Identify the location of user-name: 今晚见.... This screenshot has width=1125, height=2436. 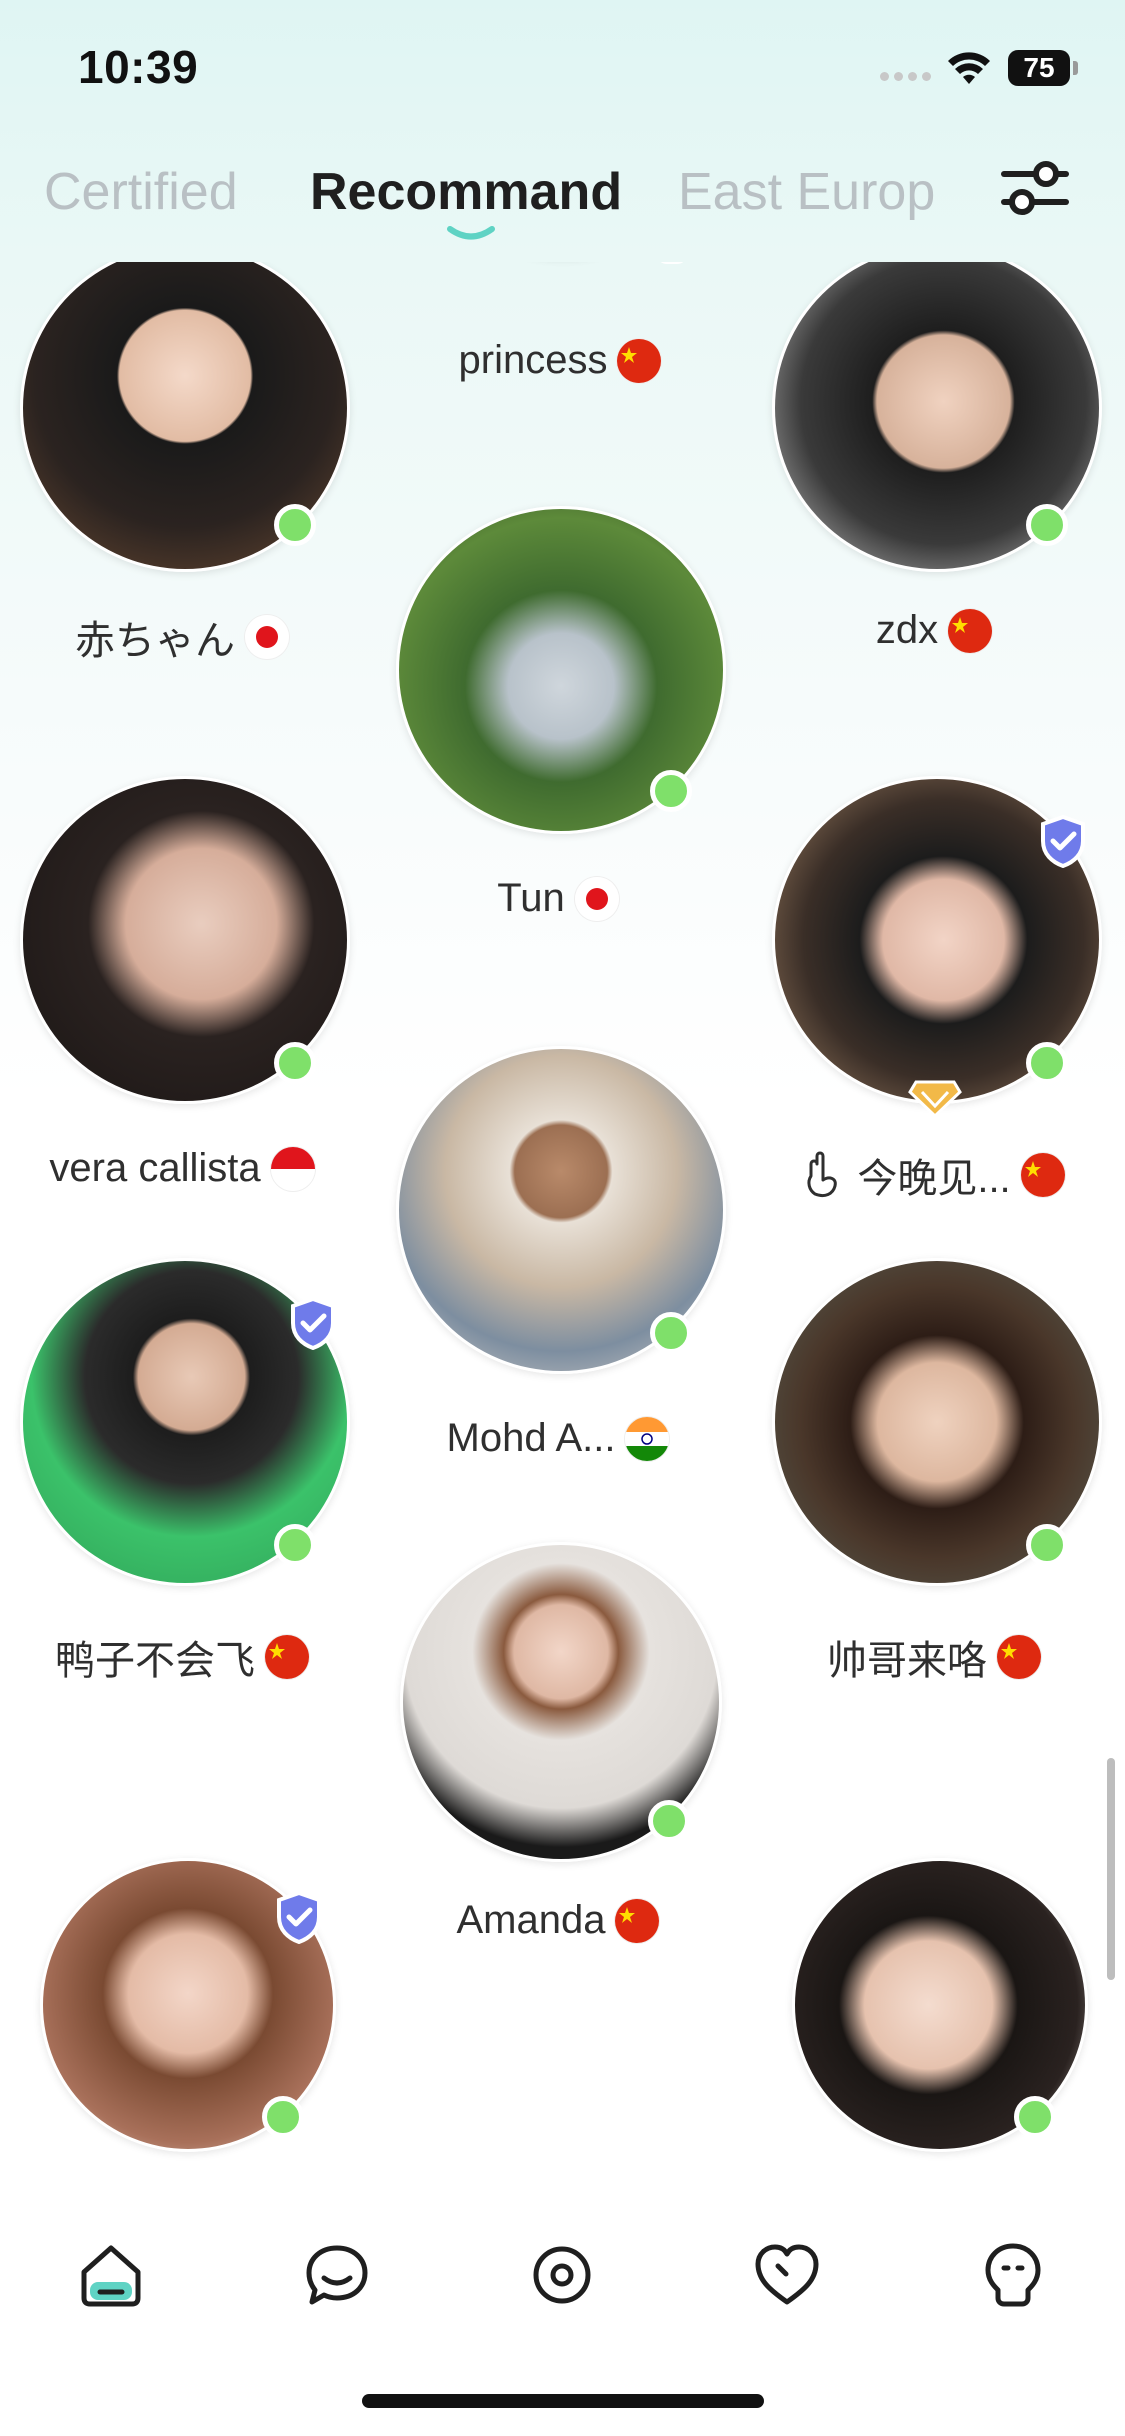
(934, 1175).